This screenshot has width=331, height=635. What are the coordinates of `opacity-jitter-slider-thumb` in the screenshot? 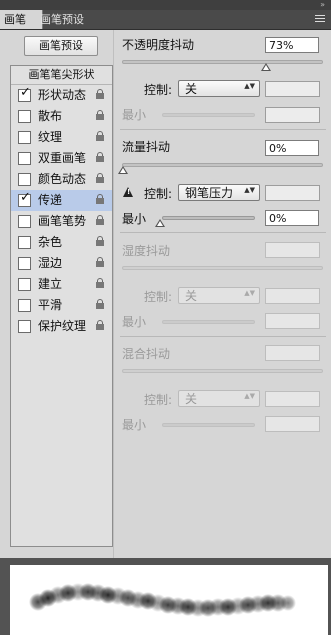 It's located at (266, 67).